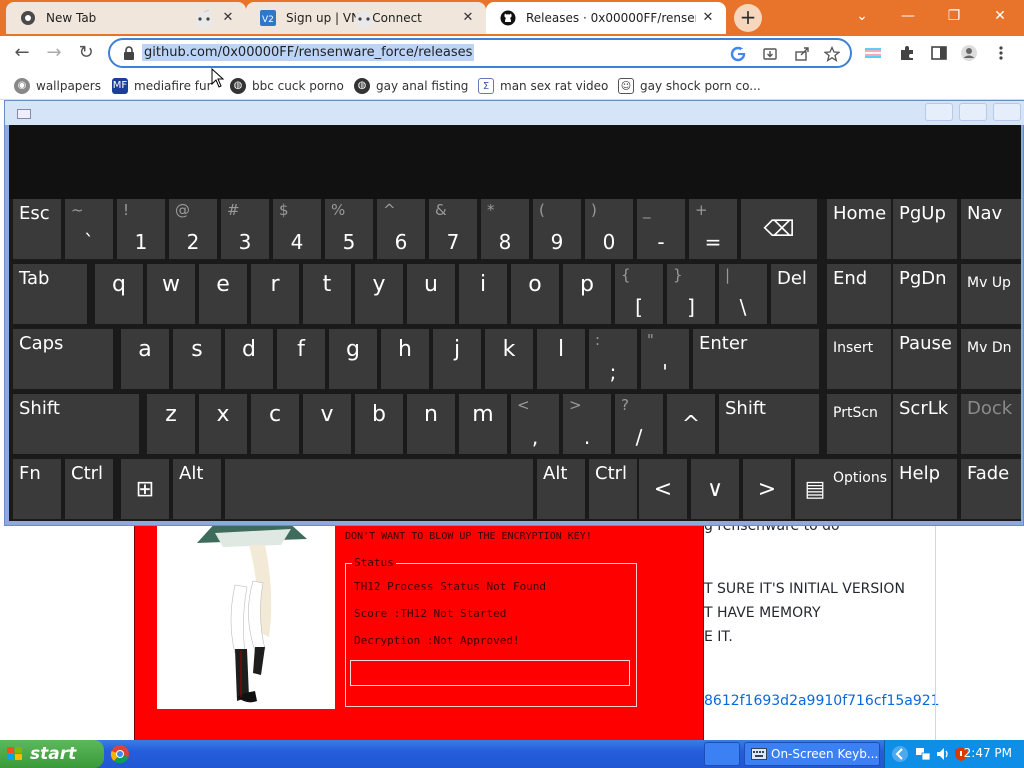 The width and height of the screenshot is (1024, 768). I want to click on osk-title-bar, so click(514, 113).